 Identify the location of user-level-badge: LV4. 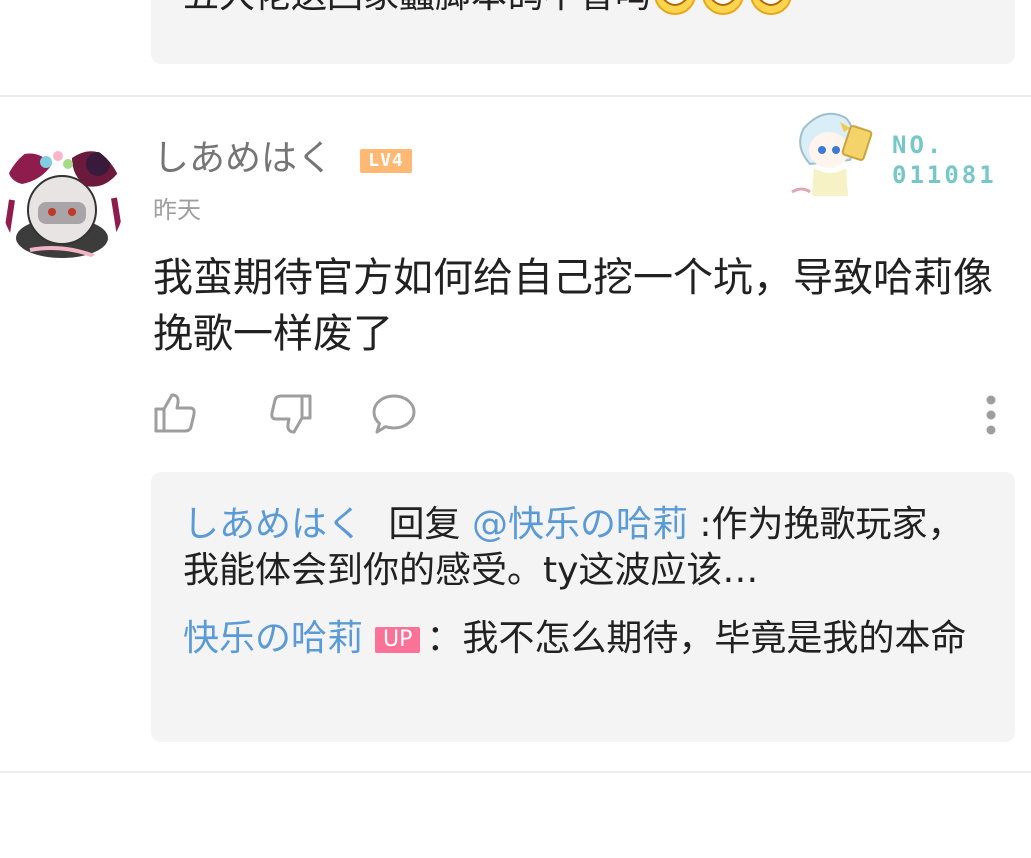
(386, 161).